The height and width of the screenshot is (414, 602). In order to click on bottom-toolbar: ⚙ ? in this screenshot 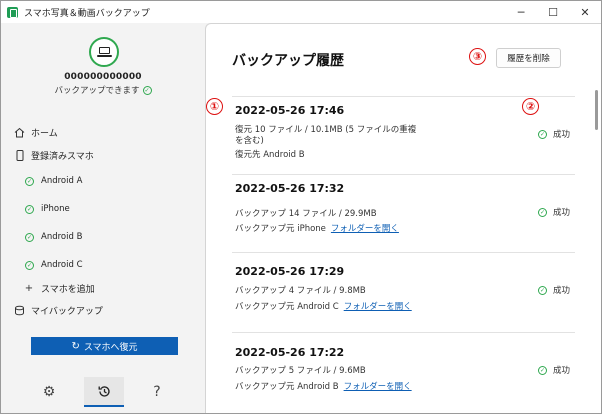, I will do `click(103, 390)`.